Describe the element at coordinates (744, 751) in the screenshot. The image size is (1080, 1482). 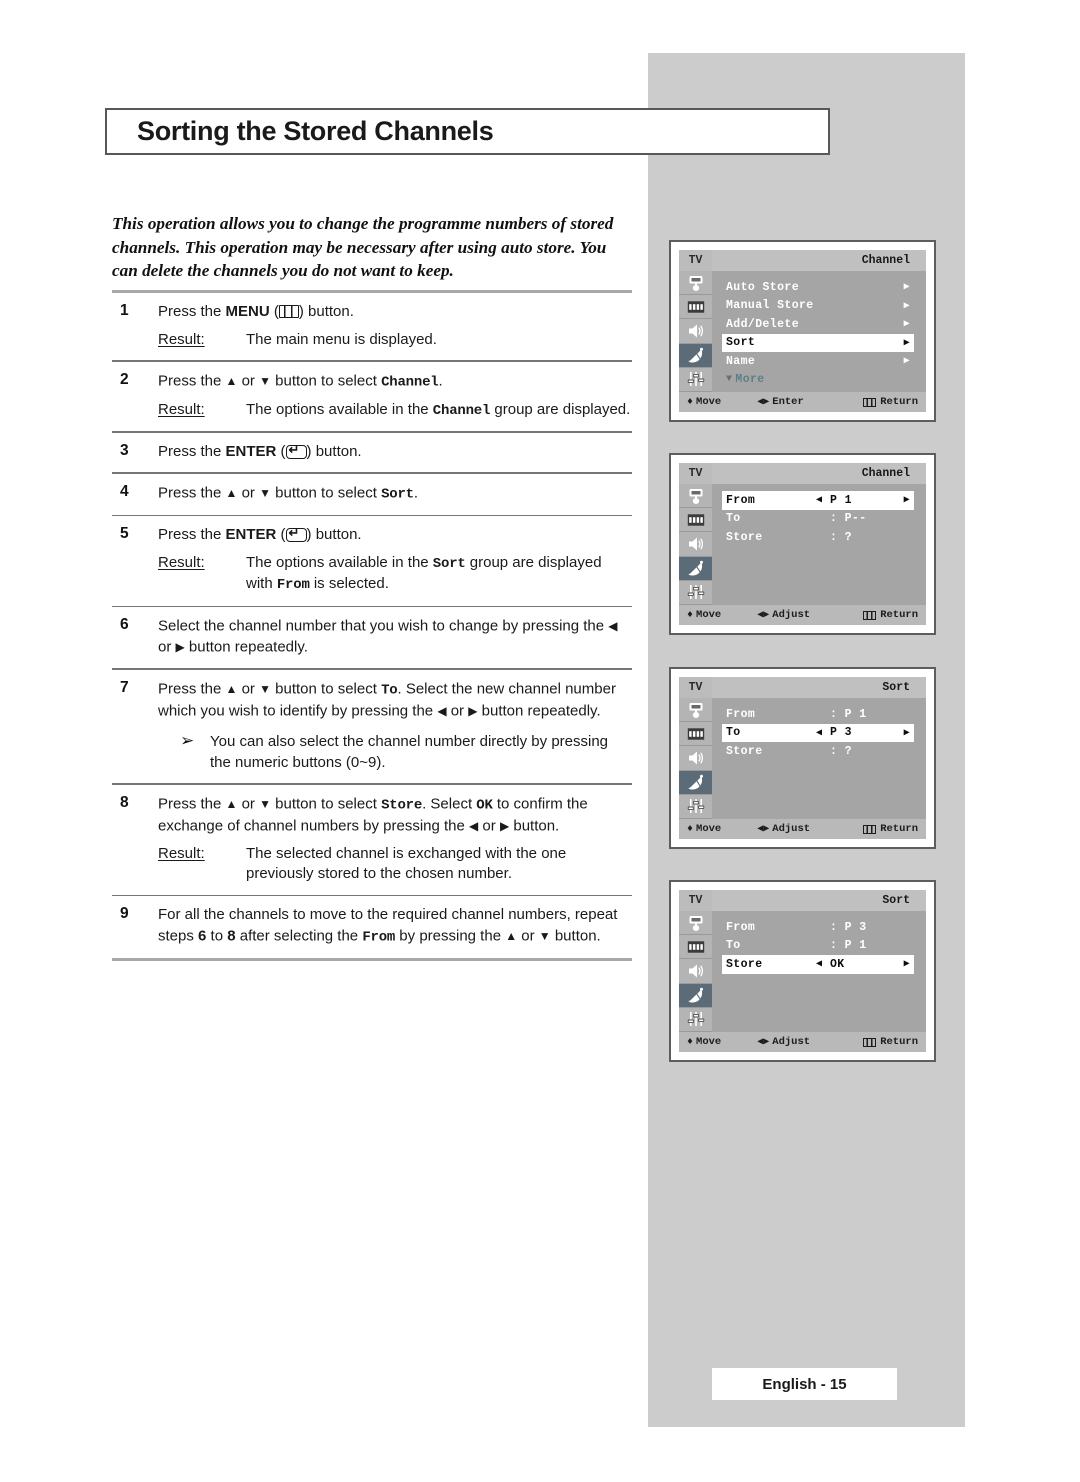
I see `osd-option-label: Store` at that location.